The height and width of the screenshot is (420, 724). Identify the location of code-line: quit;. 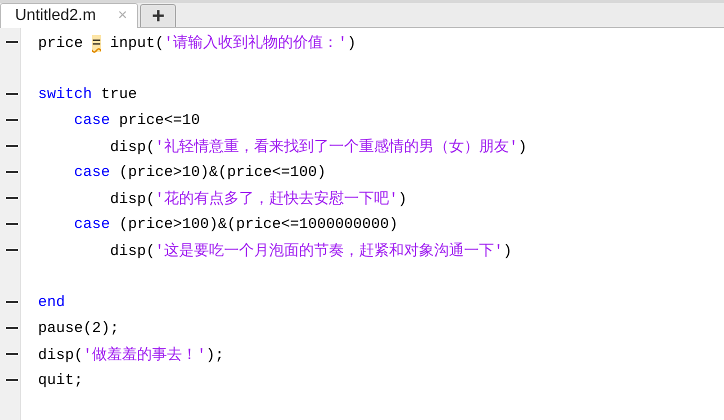
(61, 380).